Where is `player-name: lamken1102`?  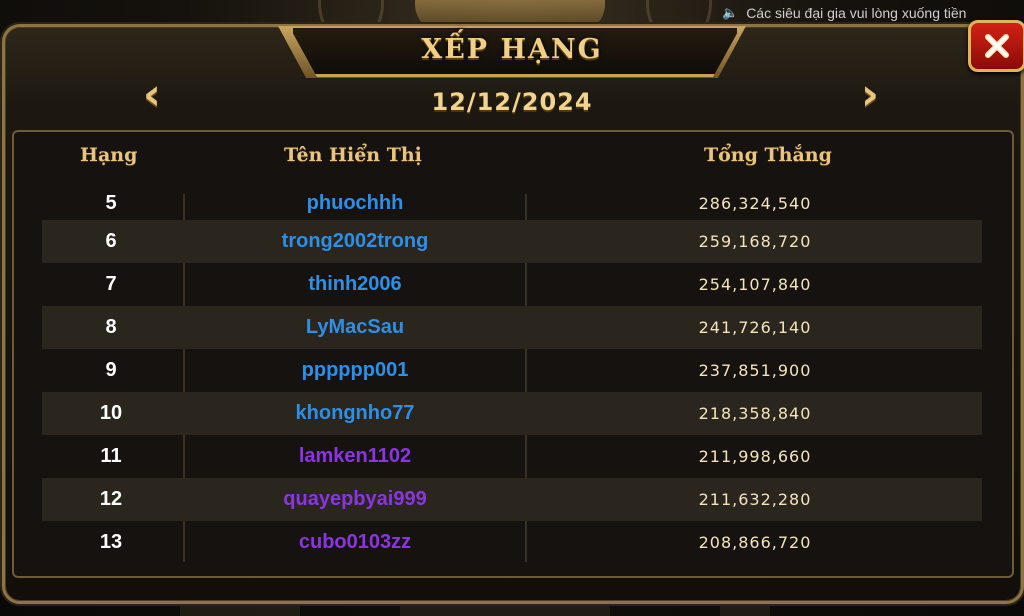
player-name: lamken1102 is located at coordinates (355, 456).